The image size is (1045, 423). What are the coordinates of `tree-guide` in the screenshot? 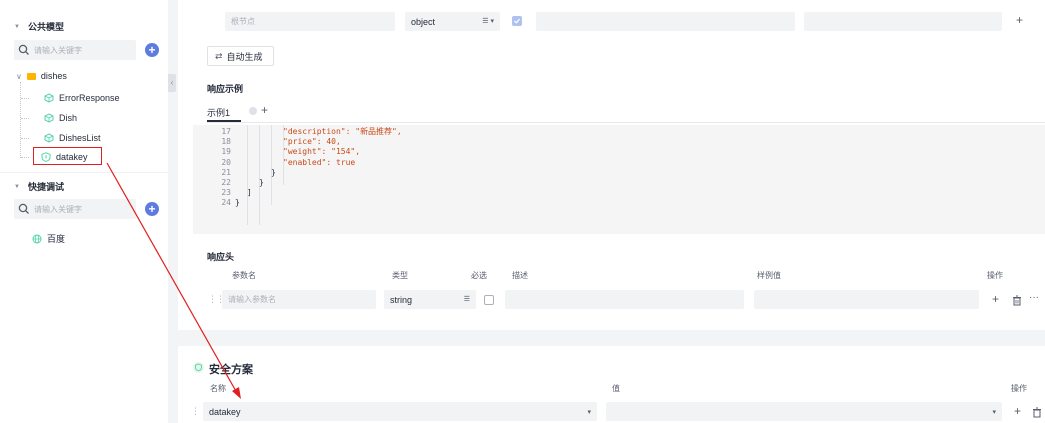 It's located at (20, 120).